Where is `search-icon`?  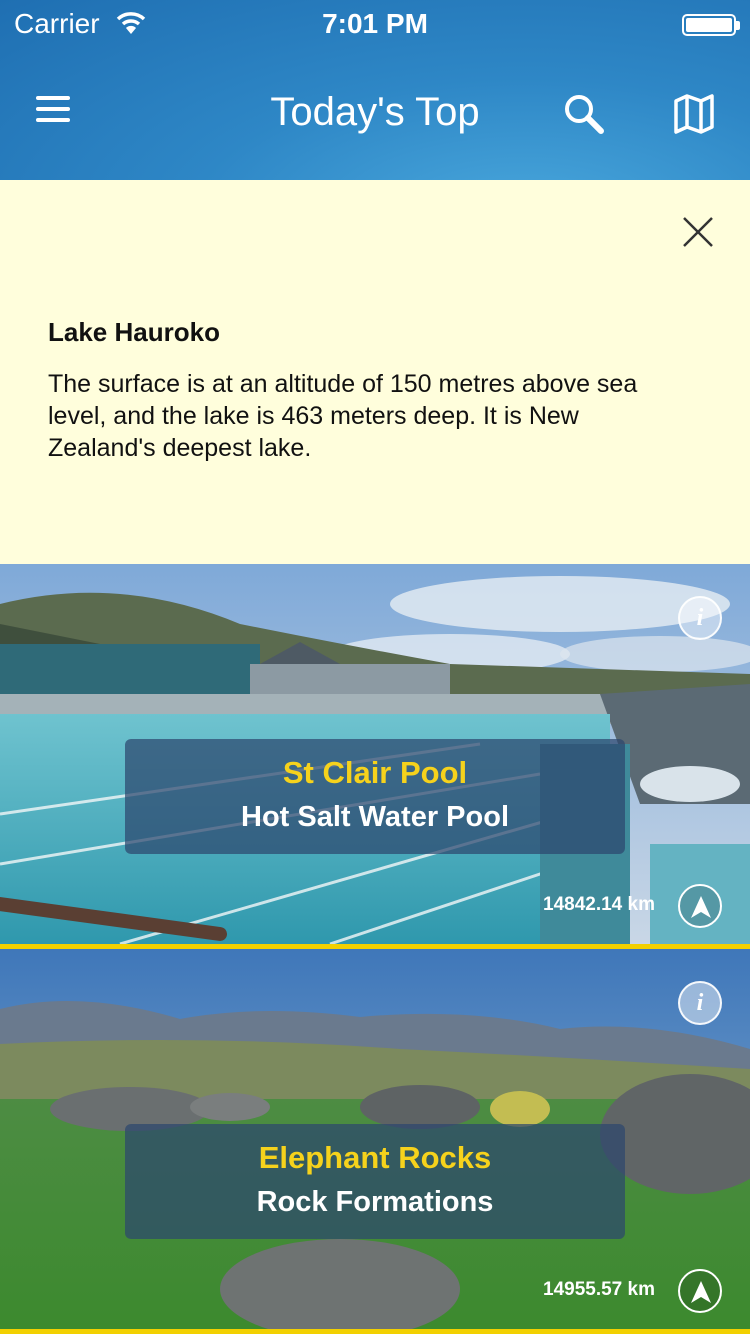 search-icon is located at coordinates (584, 114).